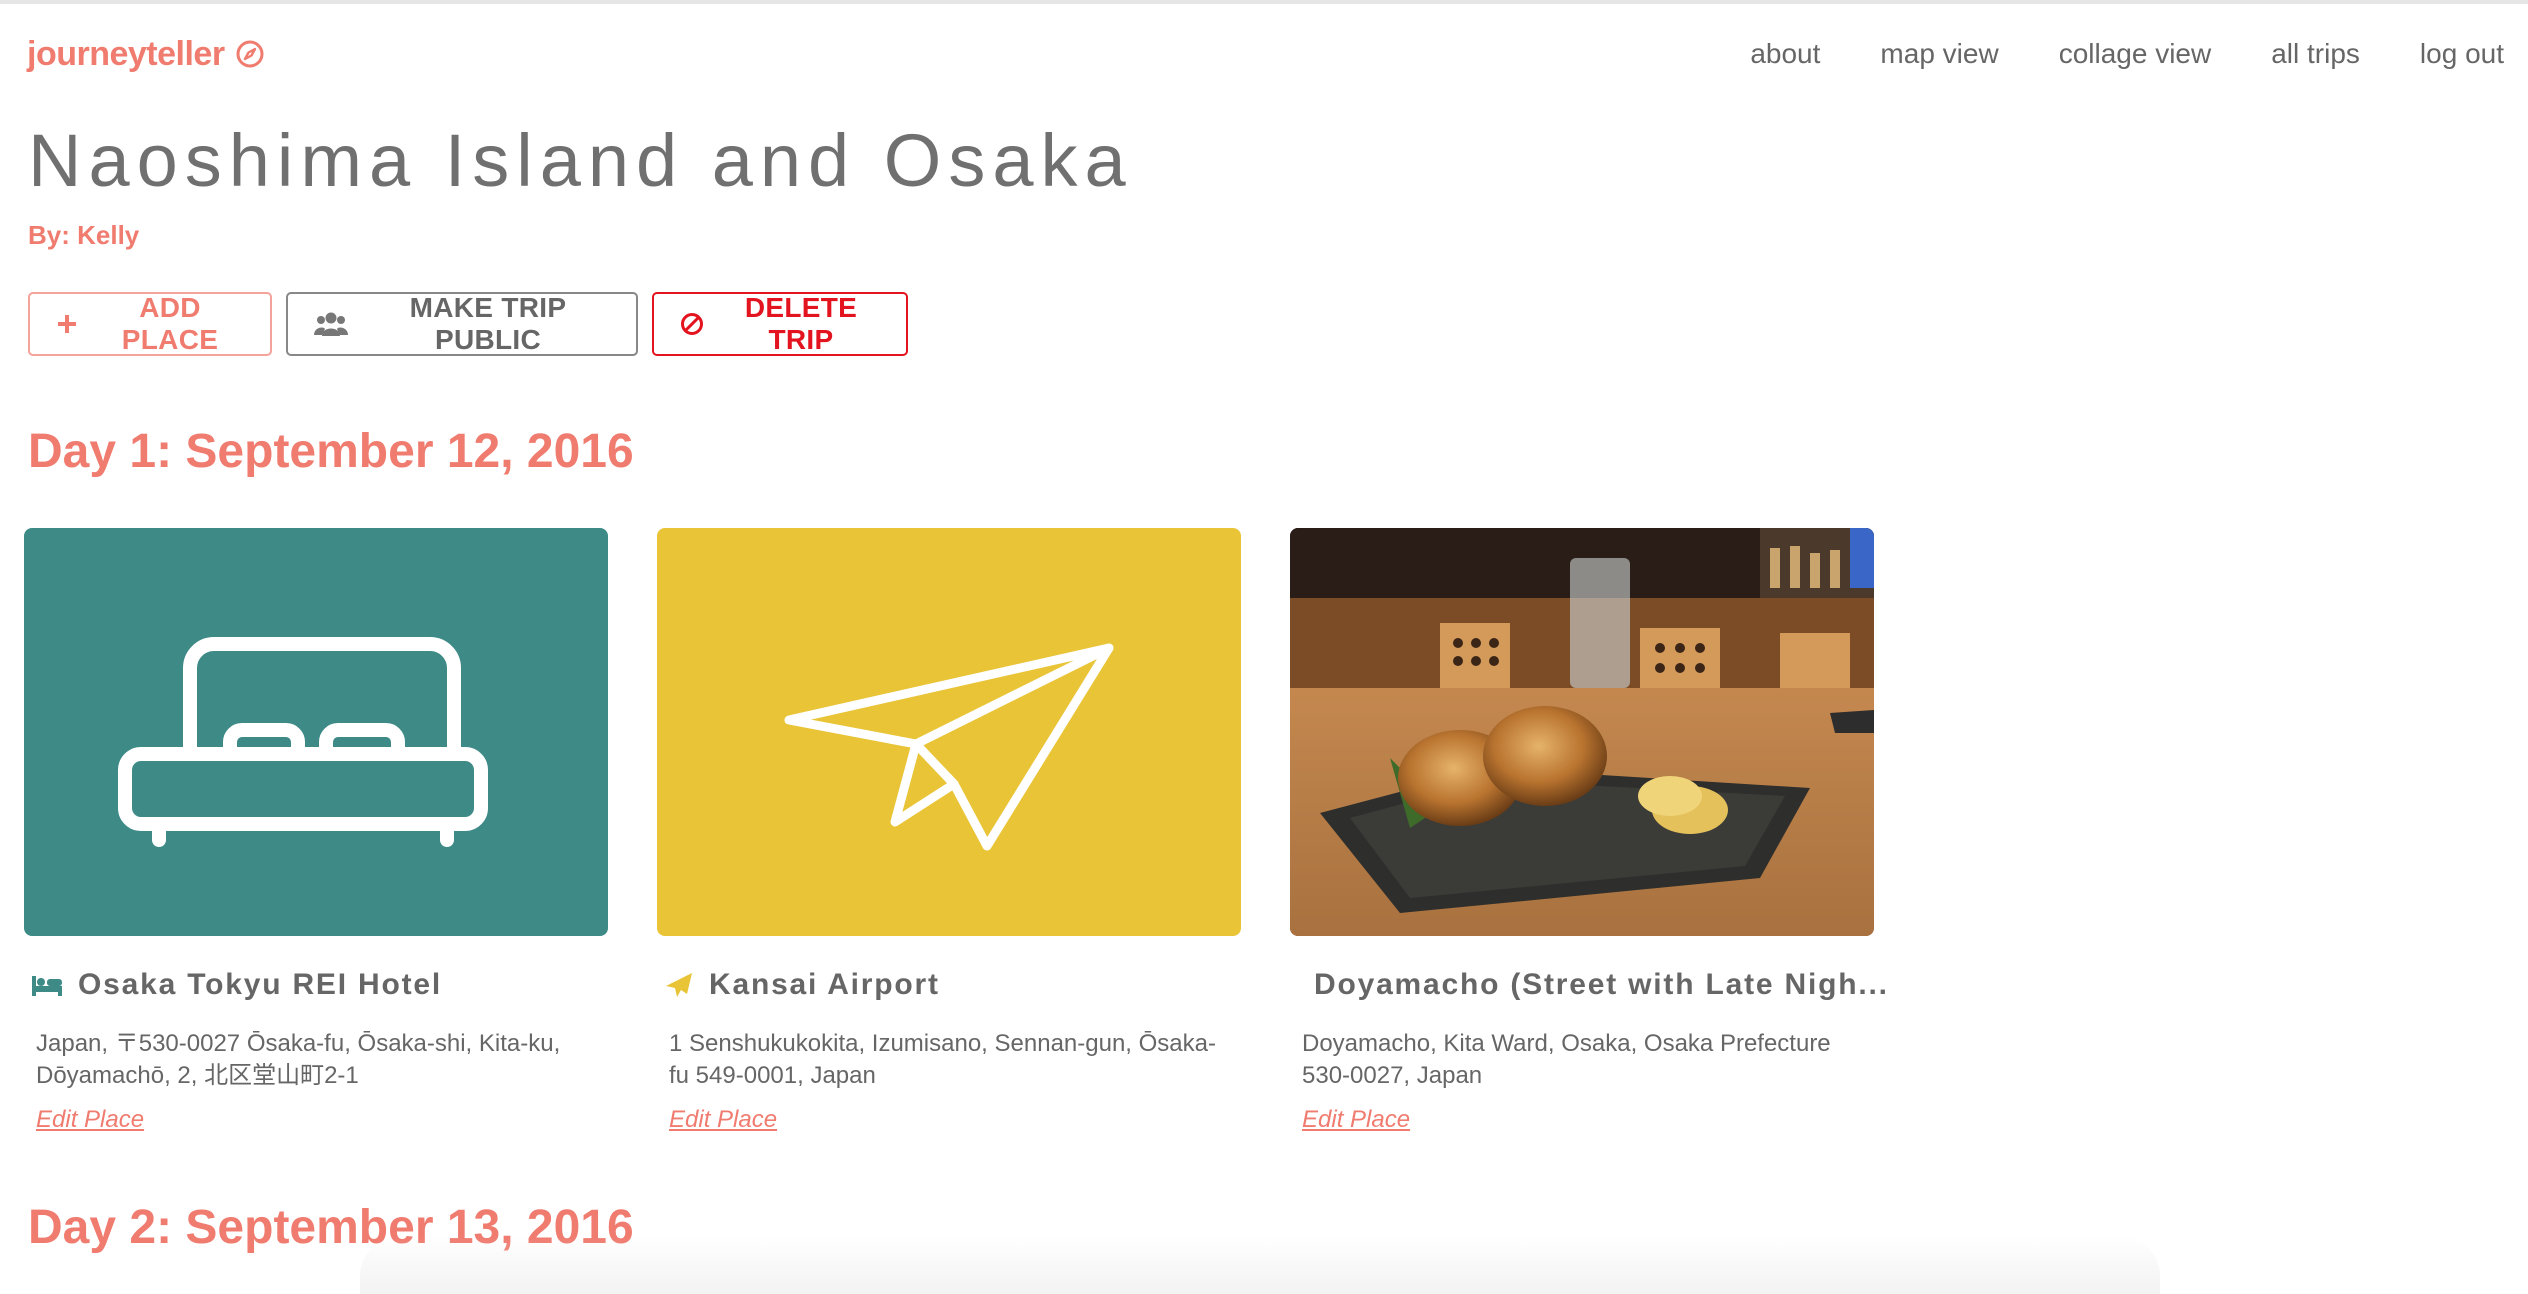  I want to click on ban-icon, so click(692, 324).